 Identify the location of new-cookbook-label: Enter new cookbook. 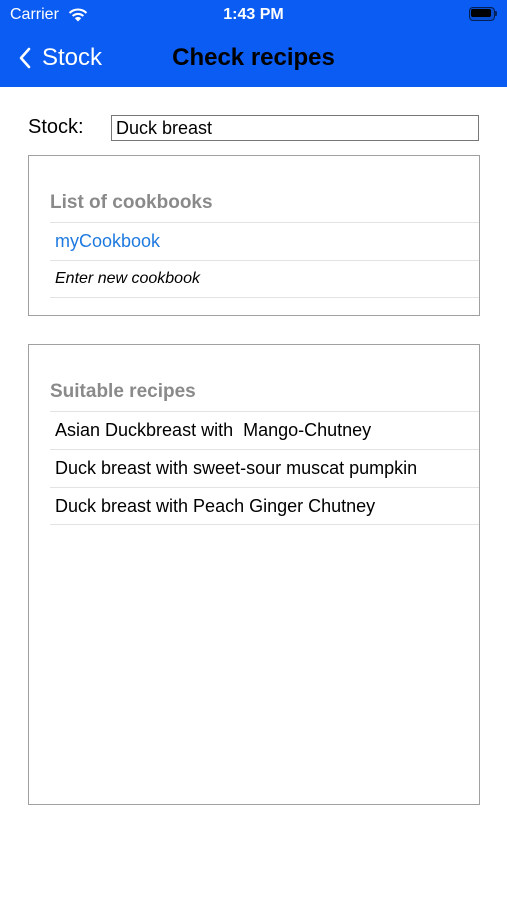
(127, 278).